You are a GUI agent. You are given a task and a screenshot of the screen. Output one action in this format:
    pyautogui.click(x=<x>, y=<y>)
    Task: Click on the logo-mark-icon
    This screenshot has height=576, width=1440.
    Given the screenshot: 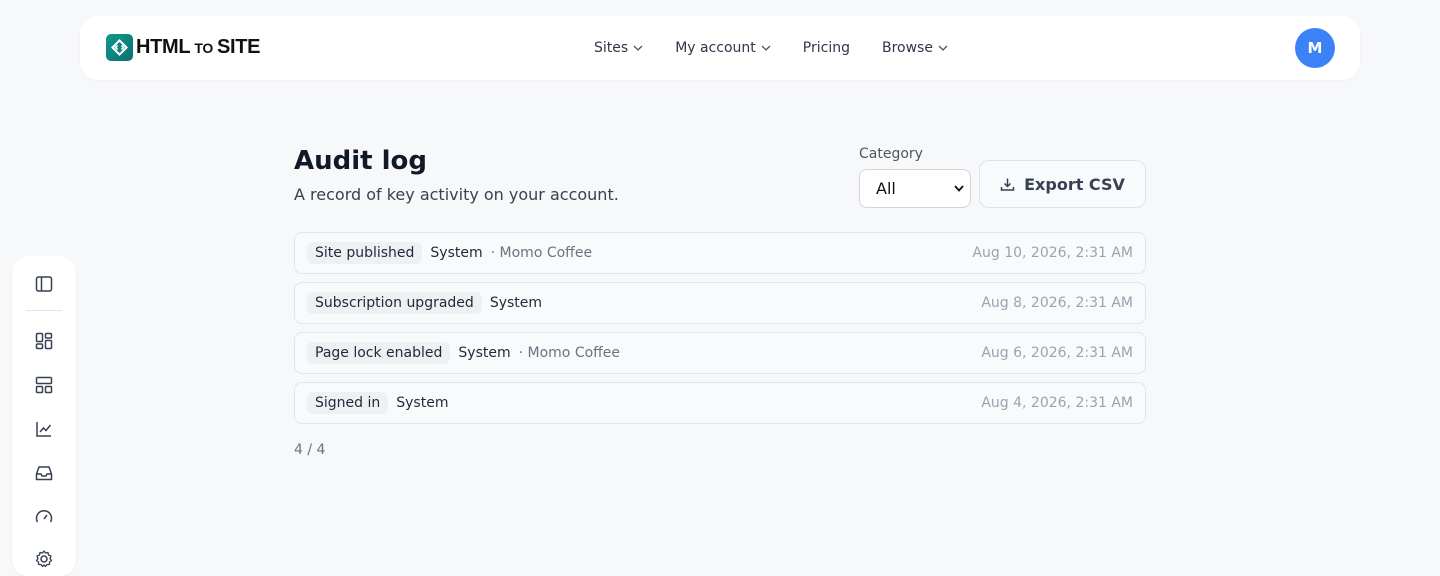 What is the action you would take?
    pyautogui.click(x=119, y=47)
    